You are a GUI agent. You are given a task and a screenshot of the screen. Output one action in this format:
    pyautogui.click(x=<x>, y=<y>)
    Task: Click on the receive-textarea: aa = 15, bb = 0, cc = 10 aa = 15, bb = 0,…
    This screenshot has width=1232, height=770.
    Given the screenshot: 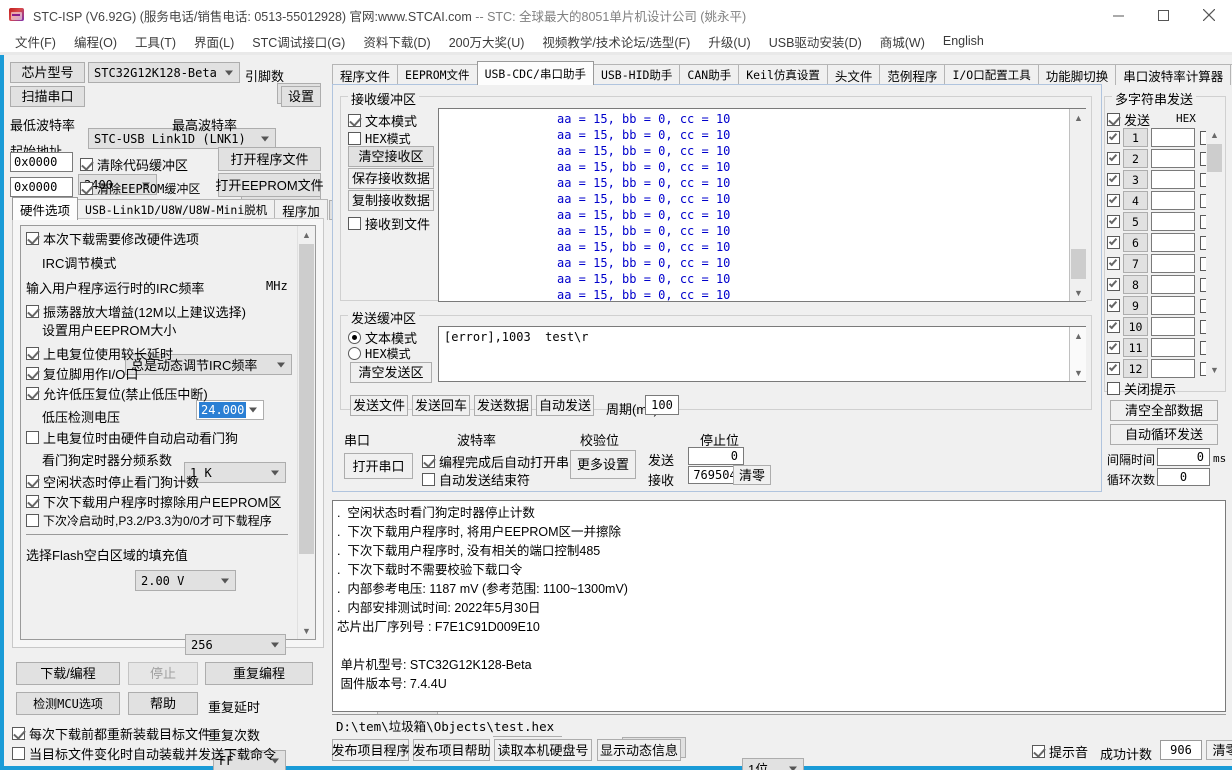 What is the action you would take?
    pyautogui.click(x=762, y=205)
    